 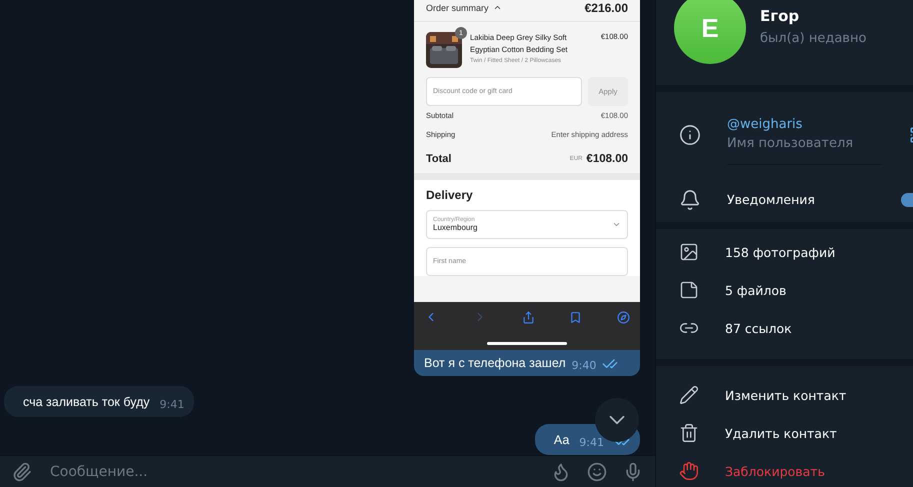 I want to click on image-icon, so click(x=689, y=252).